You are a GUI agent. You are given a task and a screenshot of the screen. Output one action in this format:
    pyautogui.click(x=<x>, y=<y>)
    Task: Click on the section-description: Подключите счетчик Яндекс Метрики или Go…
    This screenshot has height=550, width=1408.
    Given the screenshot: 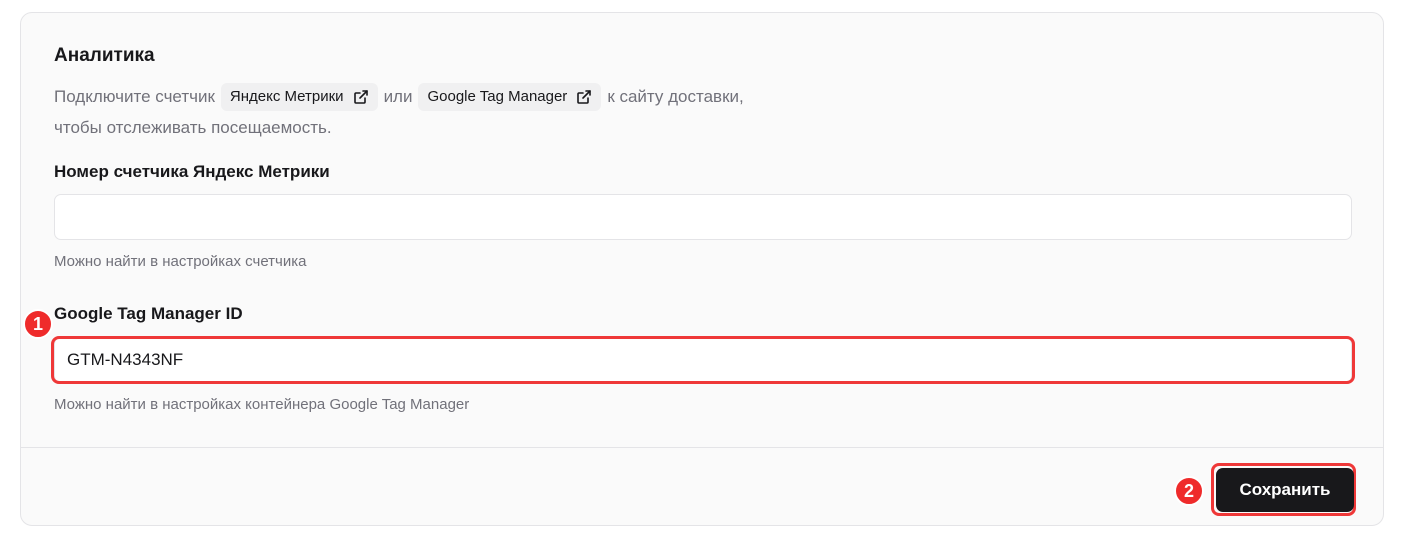 What is the action you would take?
    pyautogui.click(x=504, y=112)
    